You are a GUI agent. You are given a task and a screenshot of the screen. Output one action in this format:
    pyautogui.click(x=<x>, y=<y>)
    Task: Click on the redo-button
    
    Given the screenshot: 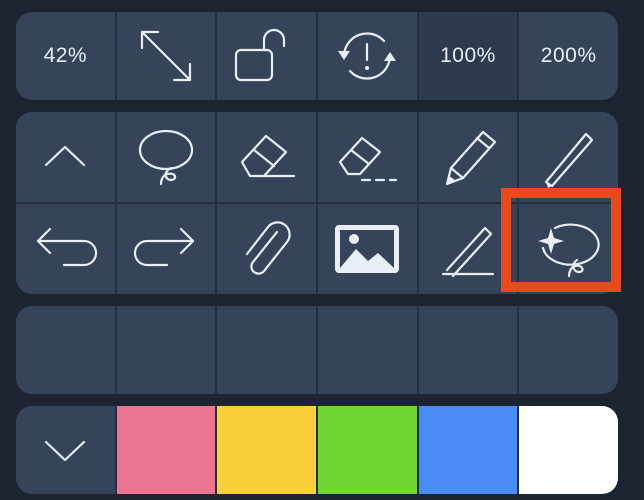 What is the action you would take?
    pyautogui.click(x=166, y=249)
    